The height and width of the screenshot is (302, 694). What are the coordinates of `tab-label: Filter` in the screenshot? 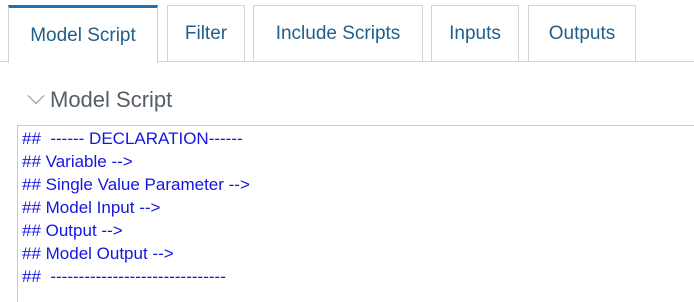 It's located at (206, 33).